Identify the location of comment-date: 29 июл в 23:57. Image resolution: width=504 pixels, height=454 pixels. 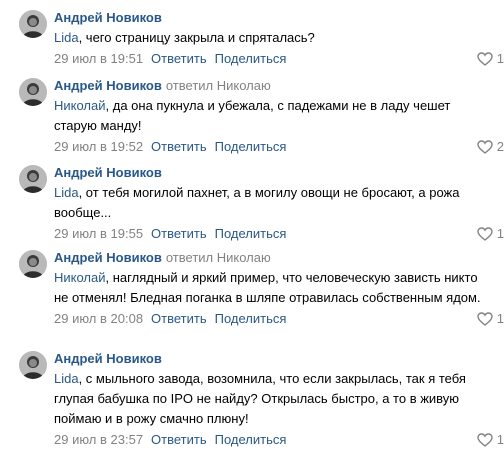
(98, 440).